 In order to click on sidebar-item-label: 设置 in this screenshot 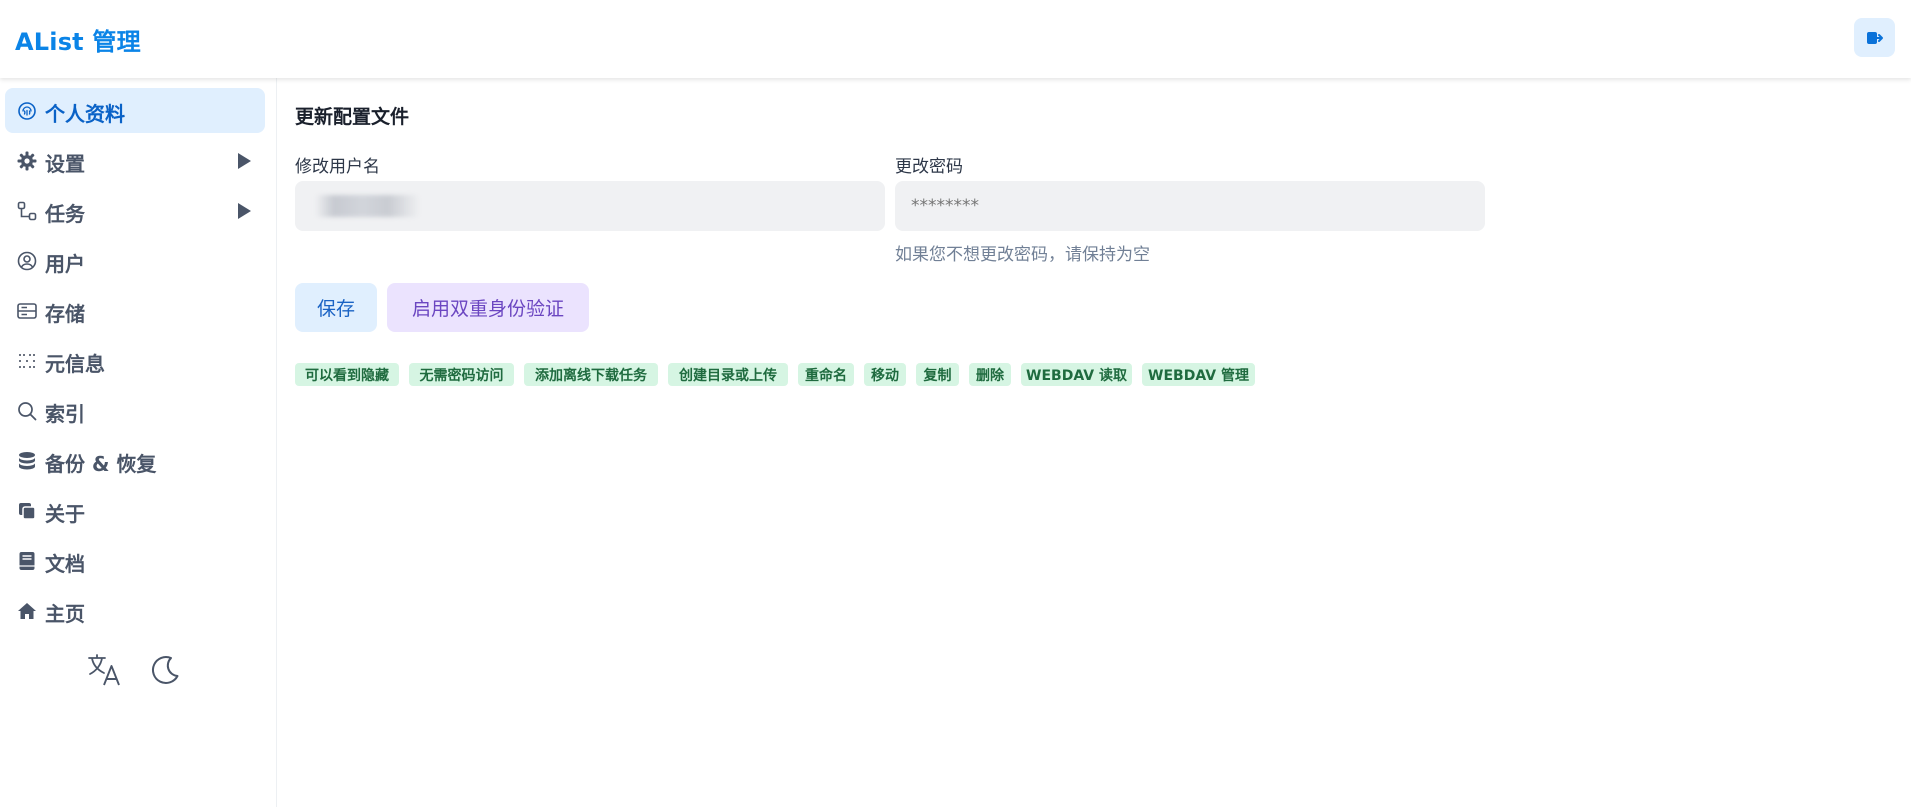, I will do `click(65, 164)`.